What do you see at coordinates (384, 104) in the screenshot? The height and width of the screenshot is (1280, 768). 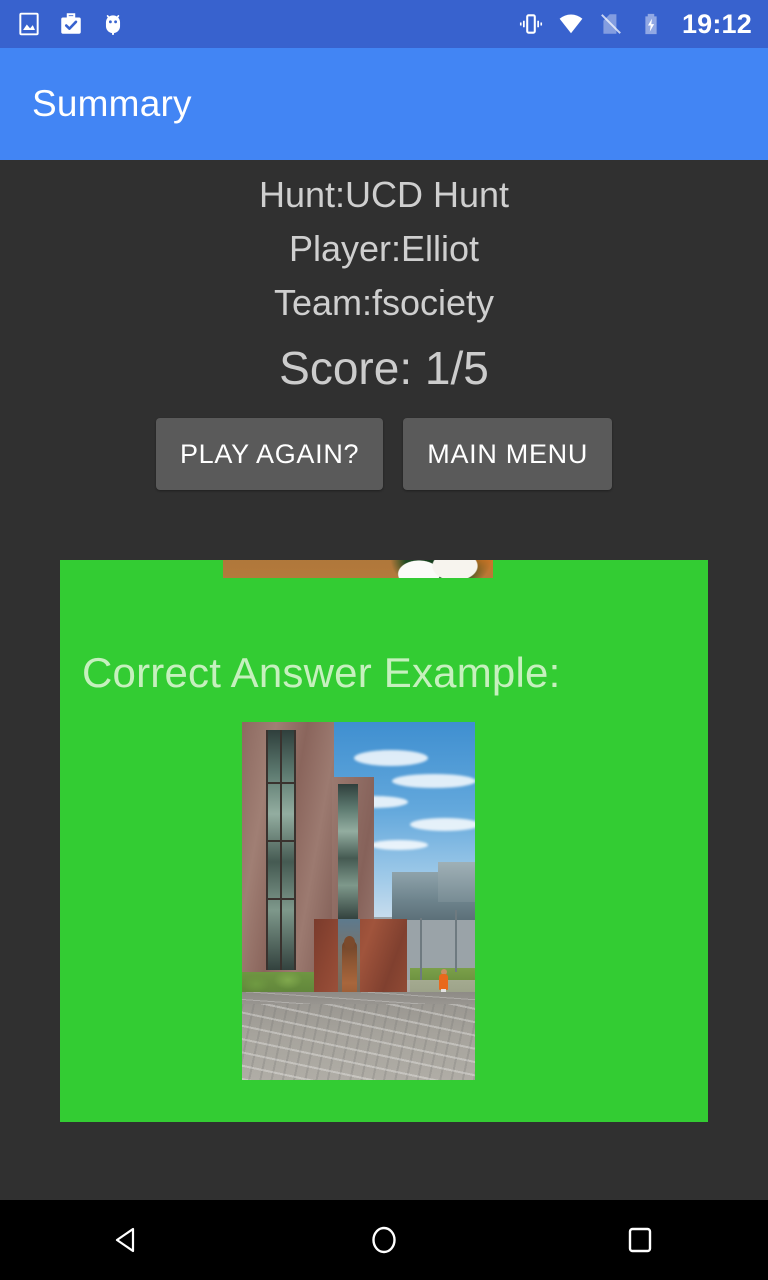 I see `app-bar: Summary` at bounding box center [384, 104].